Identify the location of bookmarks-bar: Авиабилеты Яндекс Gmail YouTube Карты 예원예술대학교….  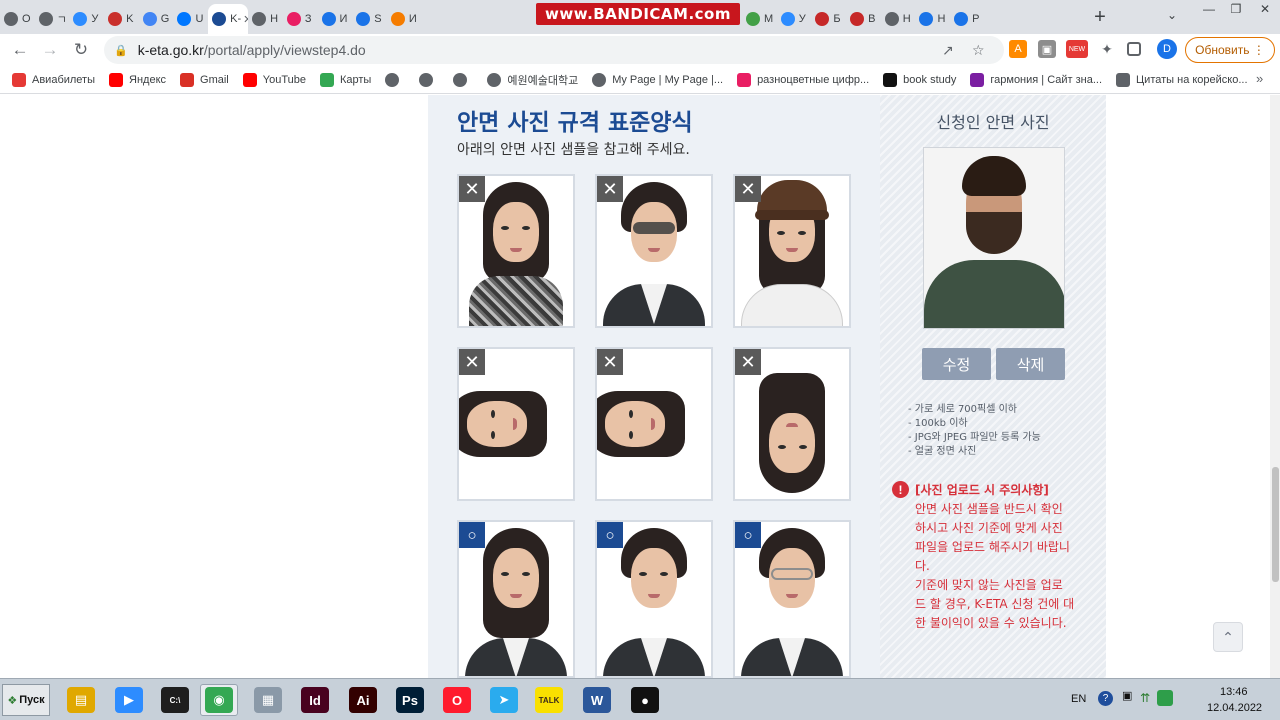
(640, 80).